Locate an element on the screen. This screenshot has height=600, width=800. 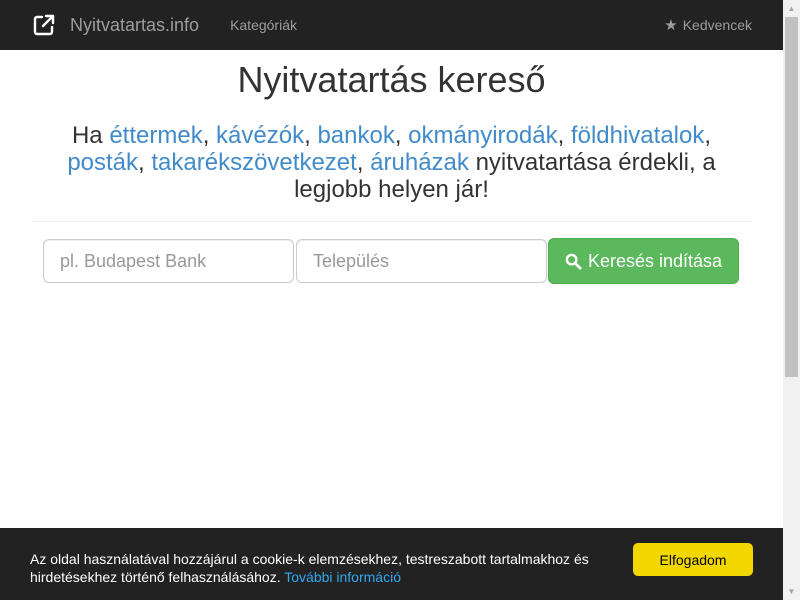
intro-prefix: Ha is located at coordinates (87, 135).